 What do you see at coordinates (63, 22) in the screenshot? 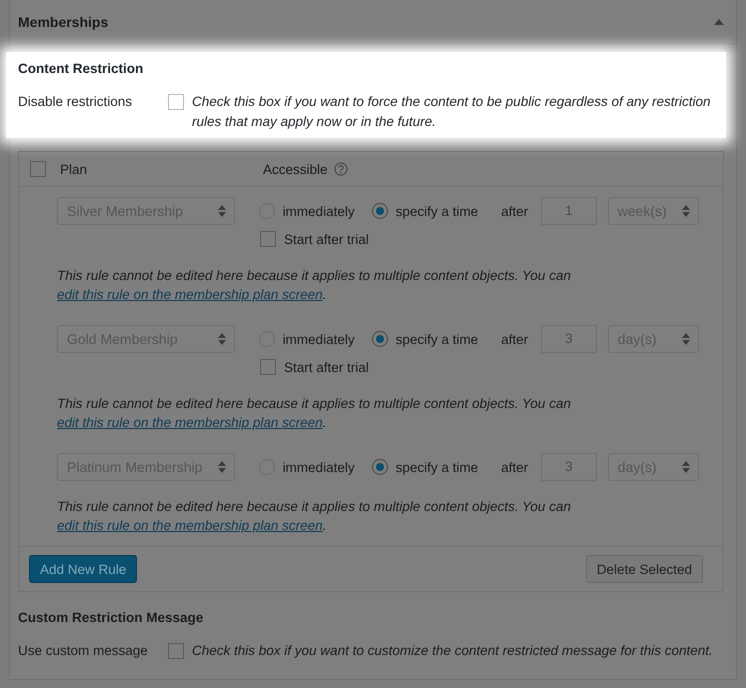
I see `panel-title: Memberships` at bounding box center [63, 22].